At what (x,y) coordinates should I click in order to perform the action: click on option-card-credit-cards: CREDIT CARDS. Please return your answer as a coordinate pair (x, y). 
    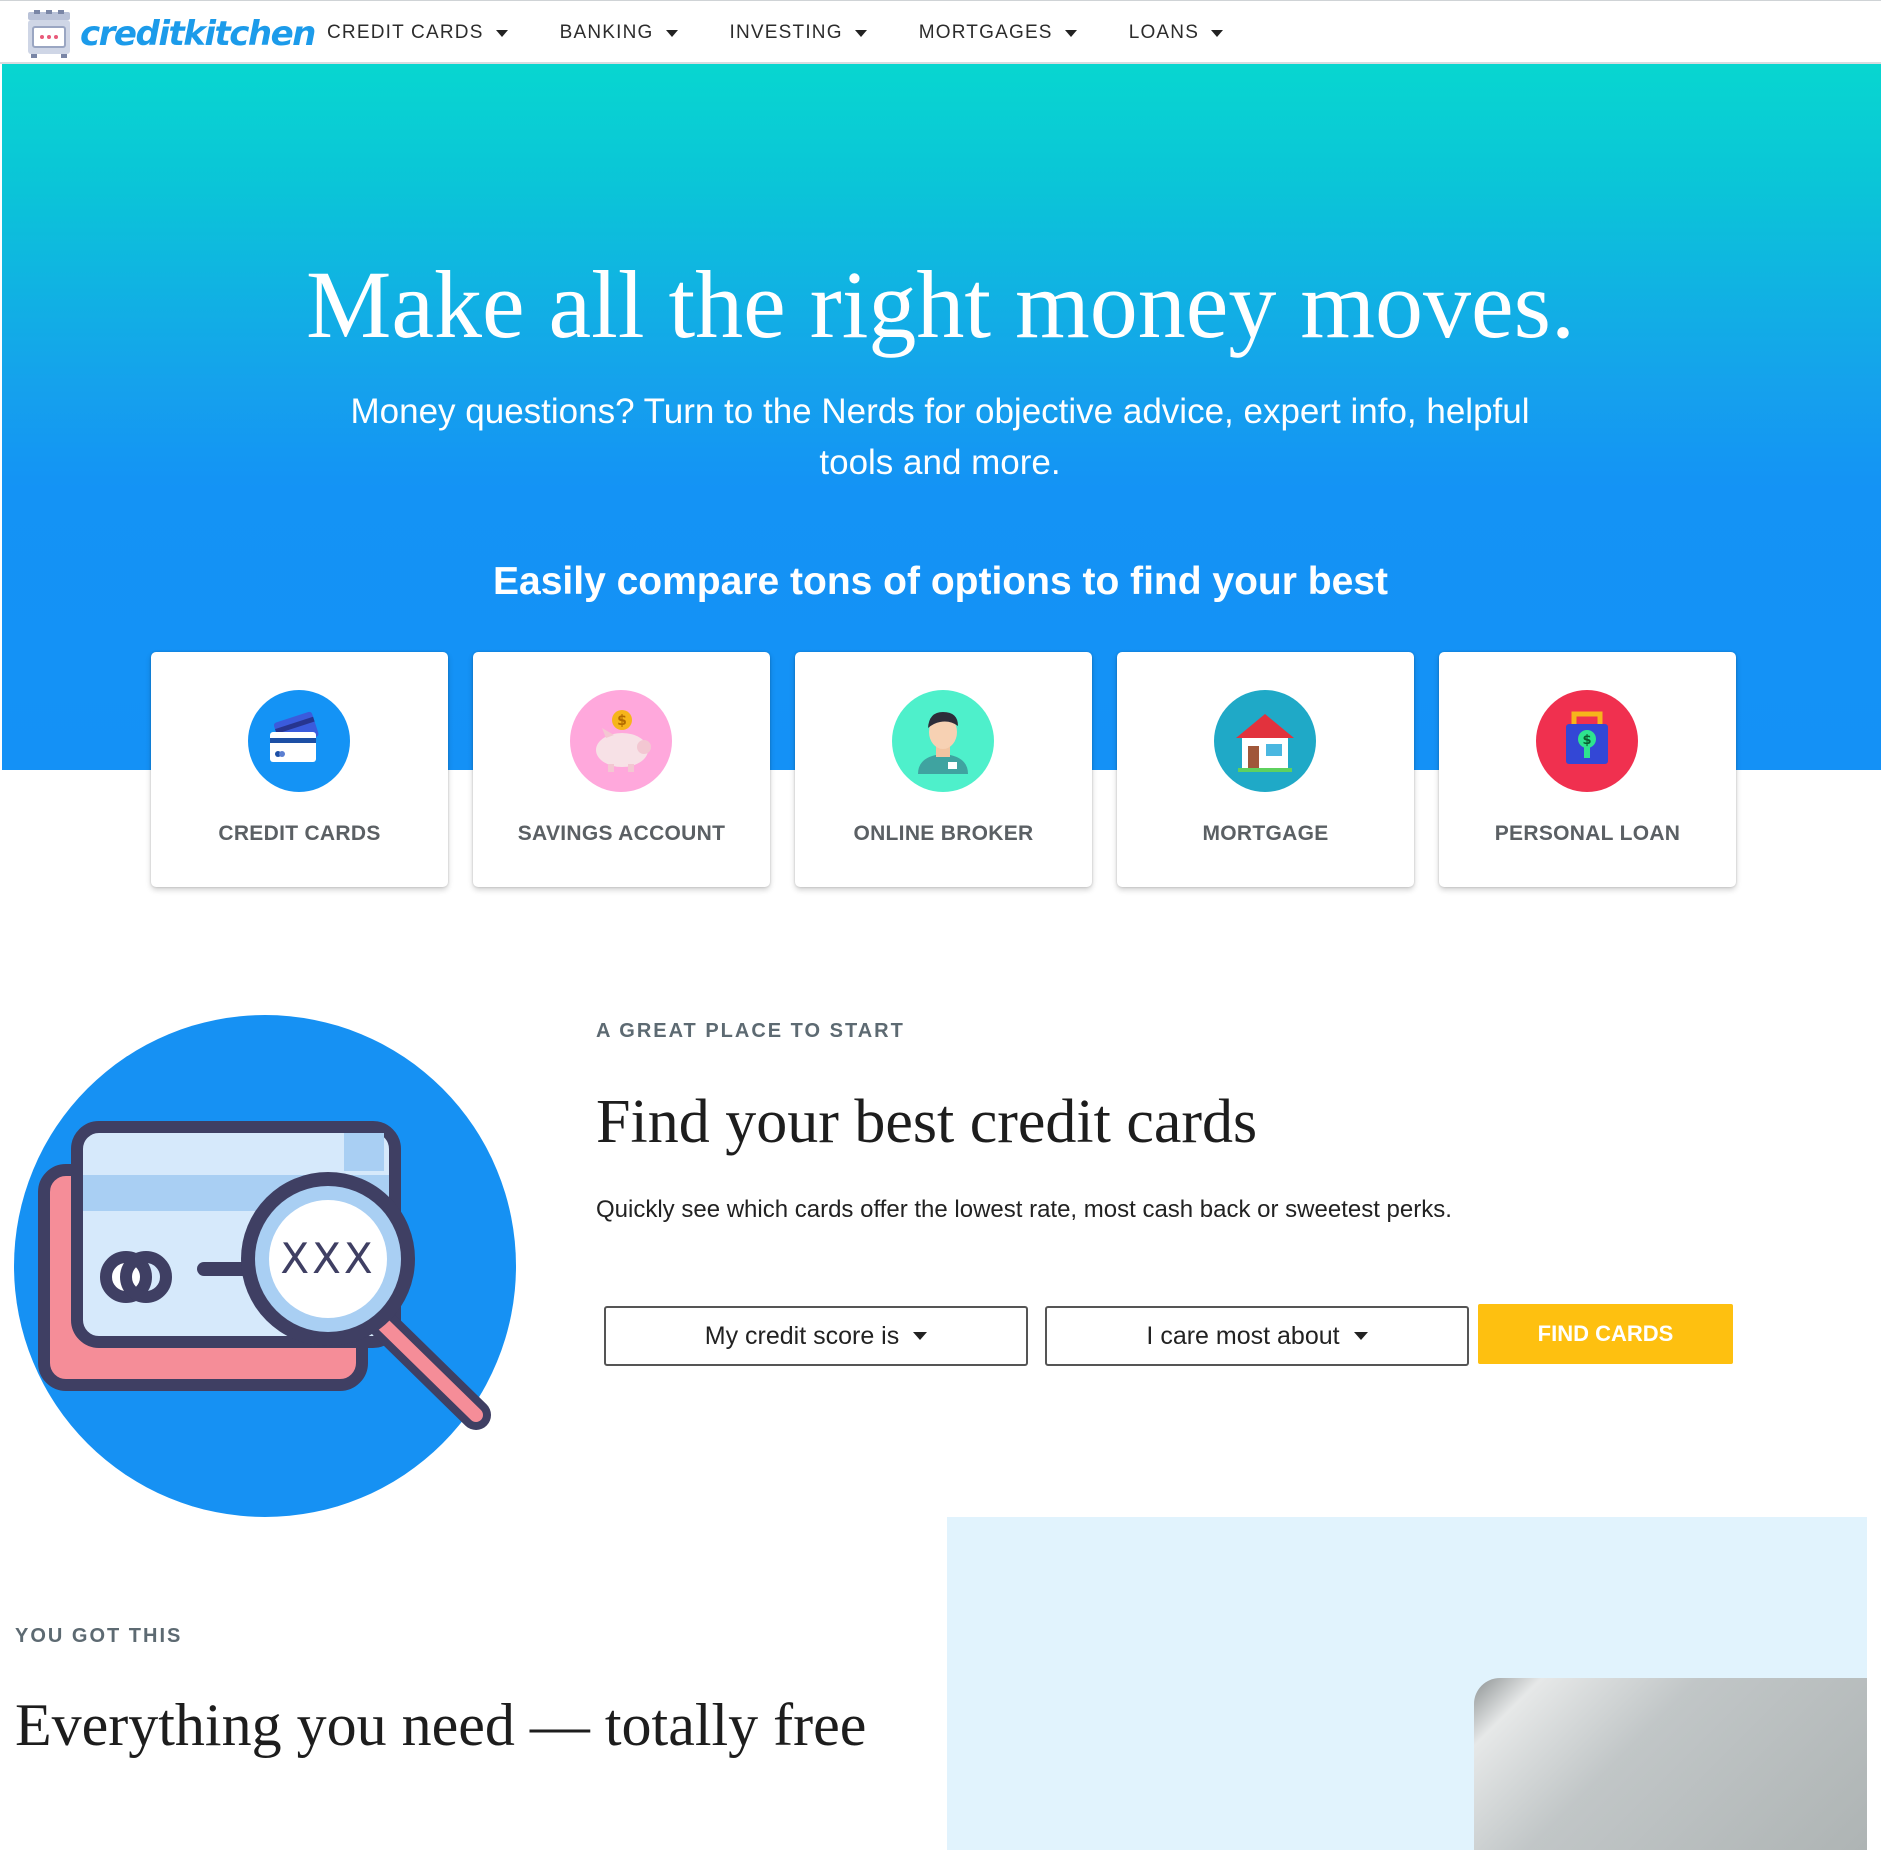
    Looking at the image, I should click on (299, 769).